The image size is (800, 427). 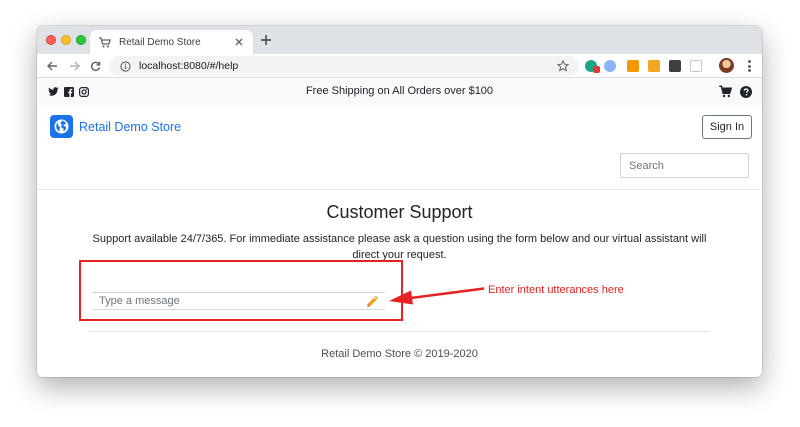 I want to click on browser-menu-icon, so click(x=749, y=66).